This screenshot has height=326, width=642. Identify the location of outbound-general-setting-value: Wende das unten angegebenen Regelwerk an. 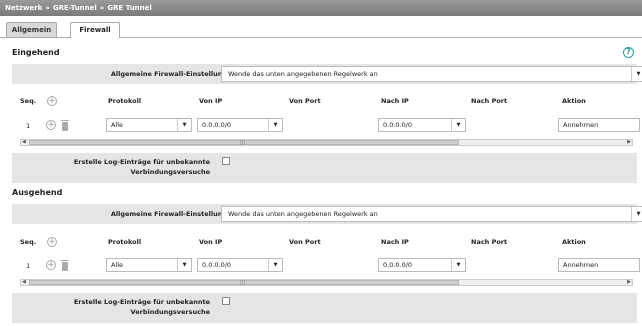
(303, 214).